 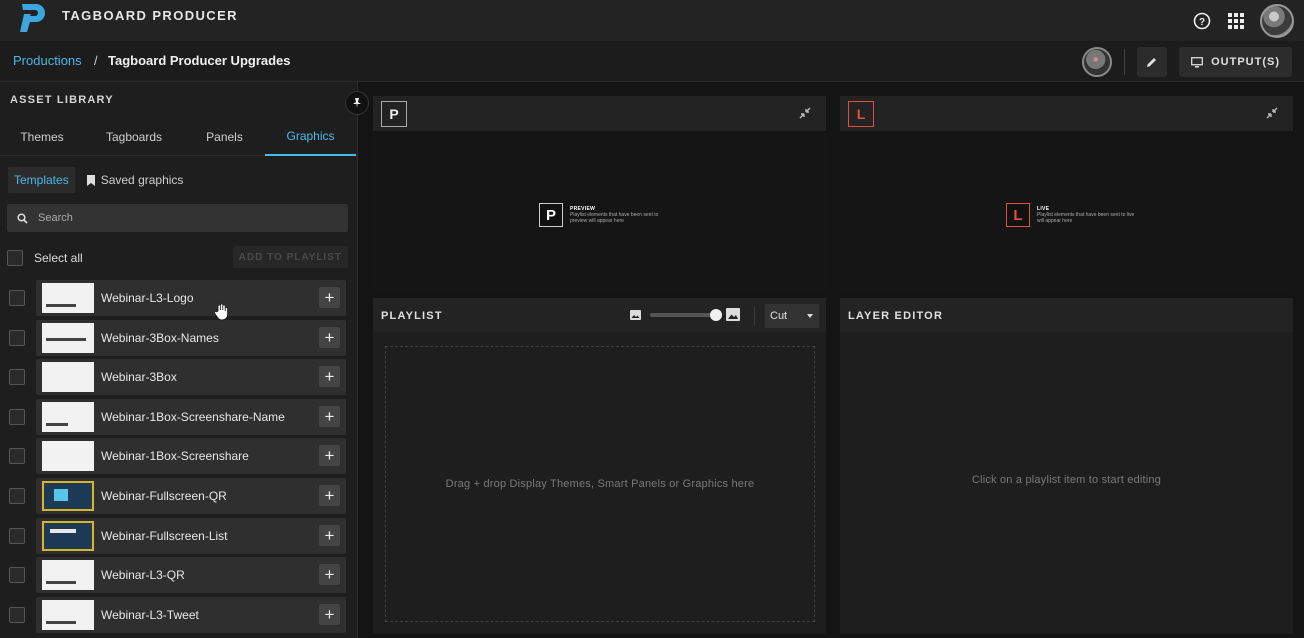 I want to click on list-item: Webinar-3Box-Names +, so click(x=179, y=338).